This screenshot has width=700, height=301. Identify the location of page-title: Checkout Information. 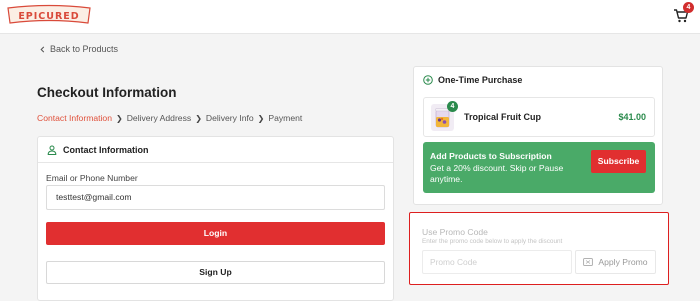
(107, 92).